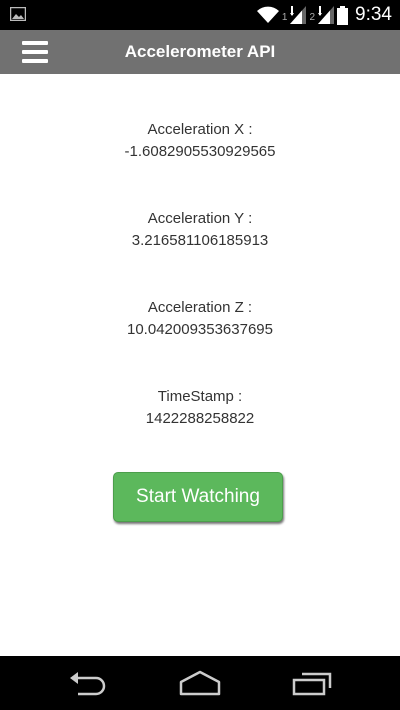 This screenshot has width=400, height=710. What do you see at coordinates (200, 418) in the screenshot?
I see `timestamp-value: 1422288258822` at bounding box center [200, 418].